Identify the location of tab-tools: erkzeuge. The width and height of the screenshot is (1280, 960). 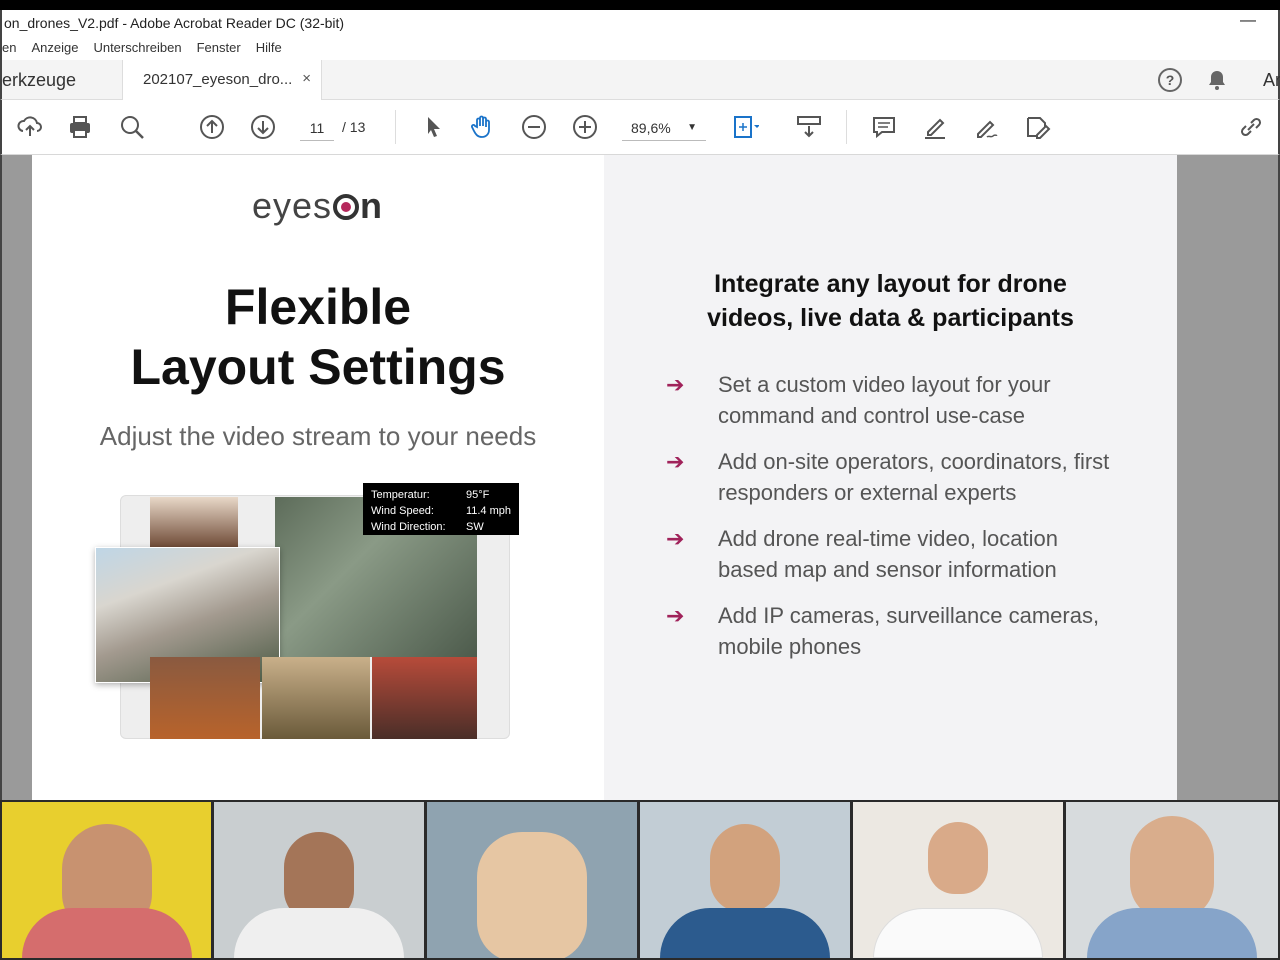
(39, 80).